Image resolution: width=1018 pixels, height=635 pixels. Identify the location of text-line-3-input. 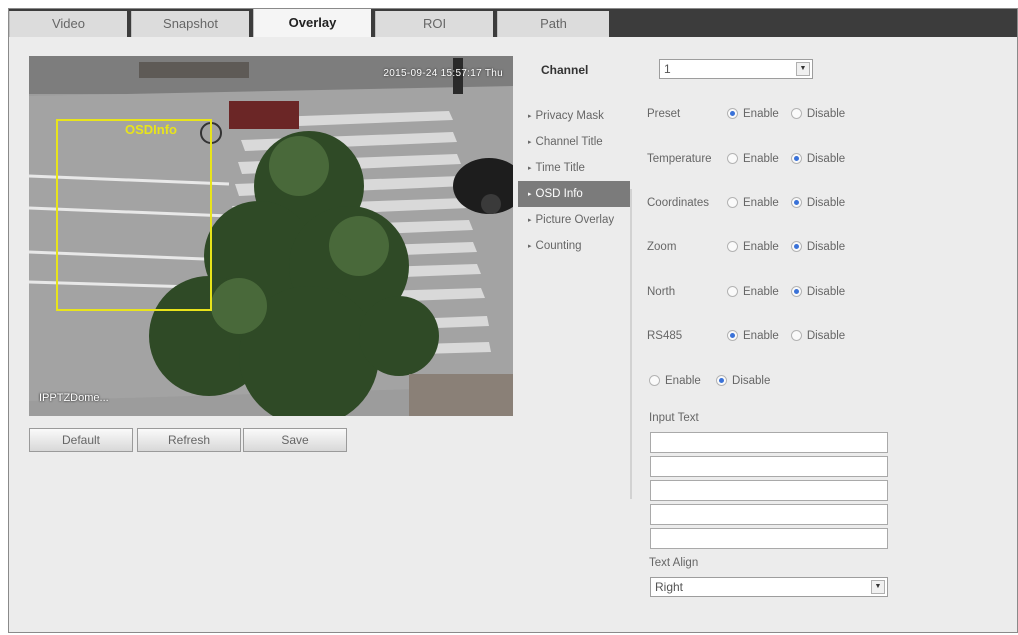
(769, 490).